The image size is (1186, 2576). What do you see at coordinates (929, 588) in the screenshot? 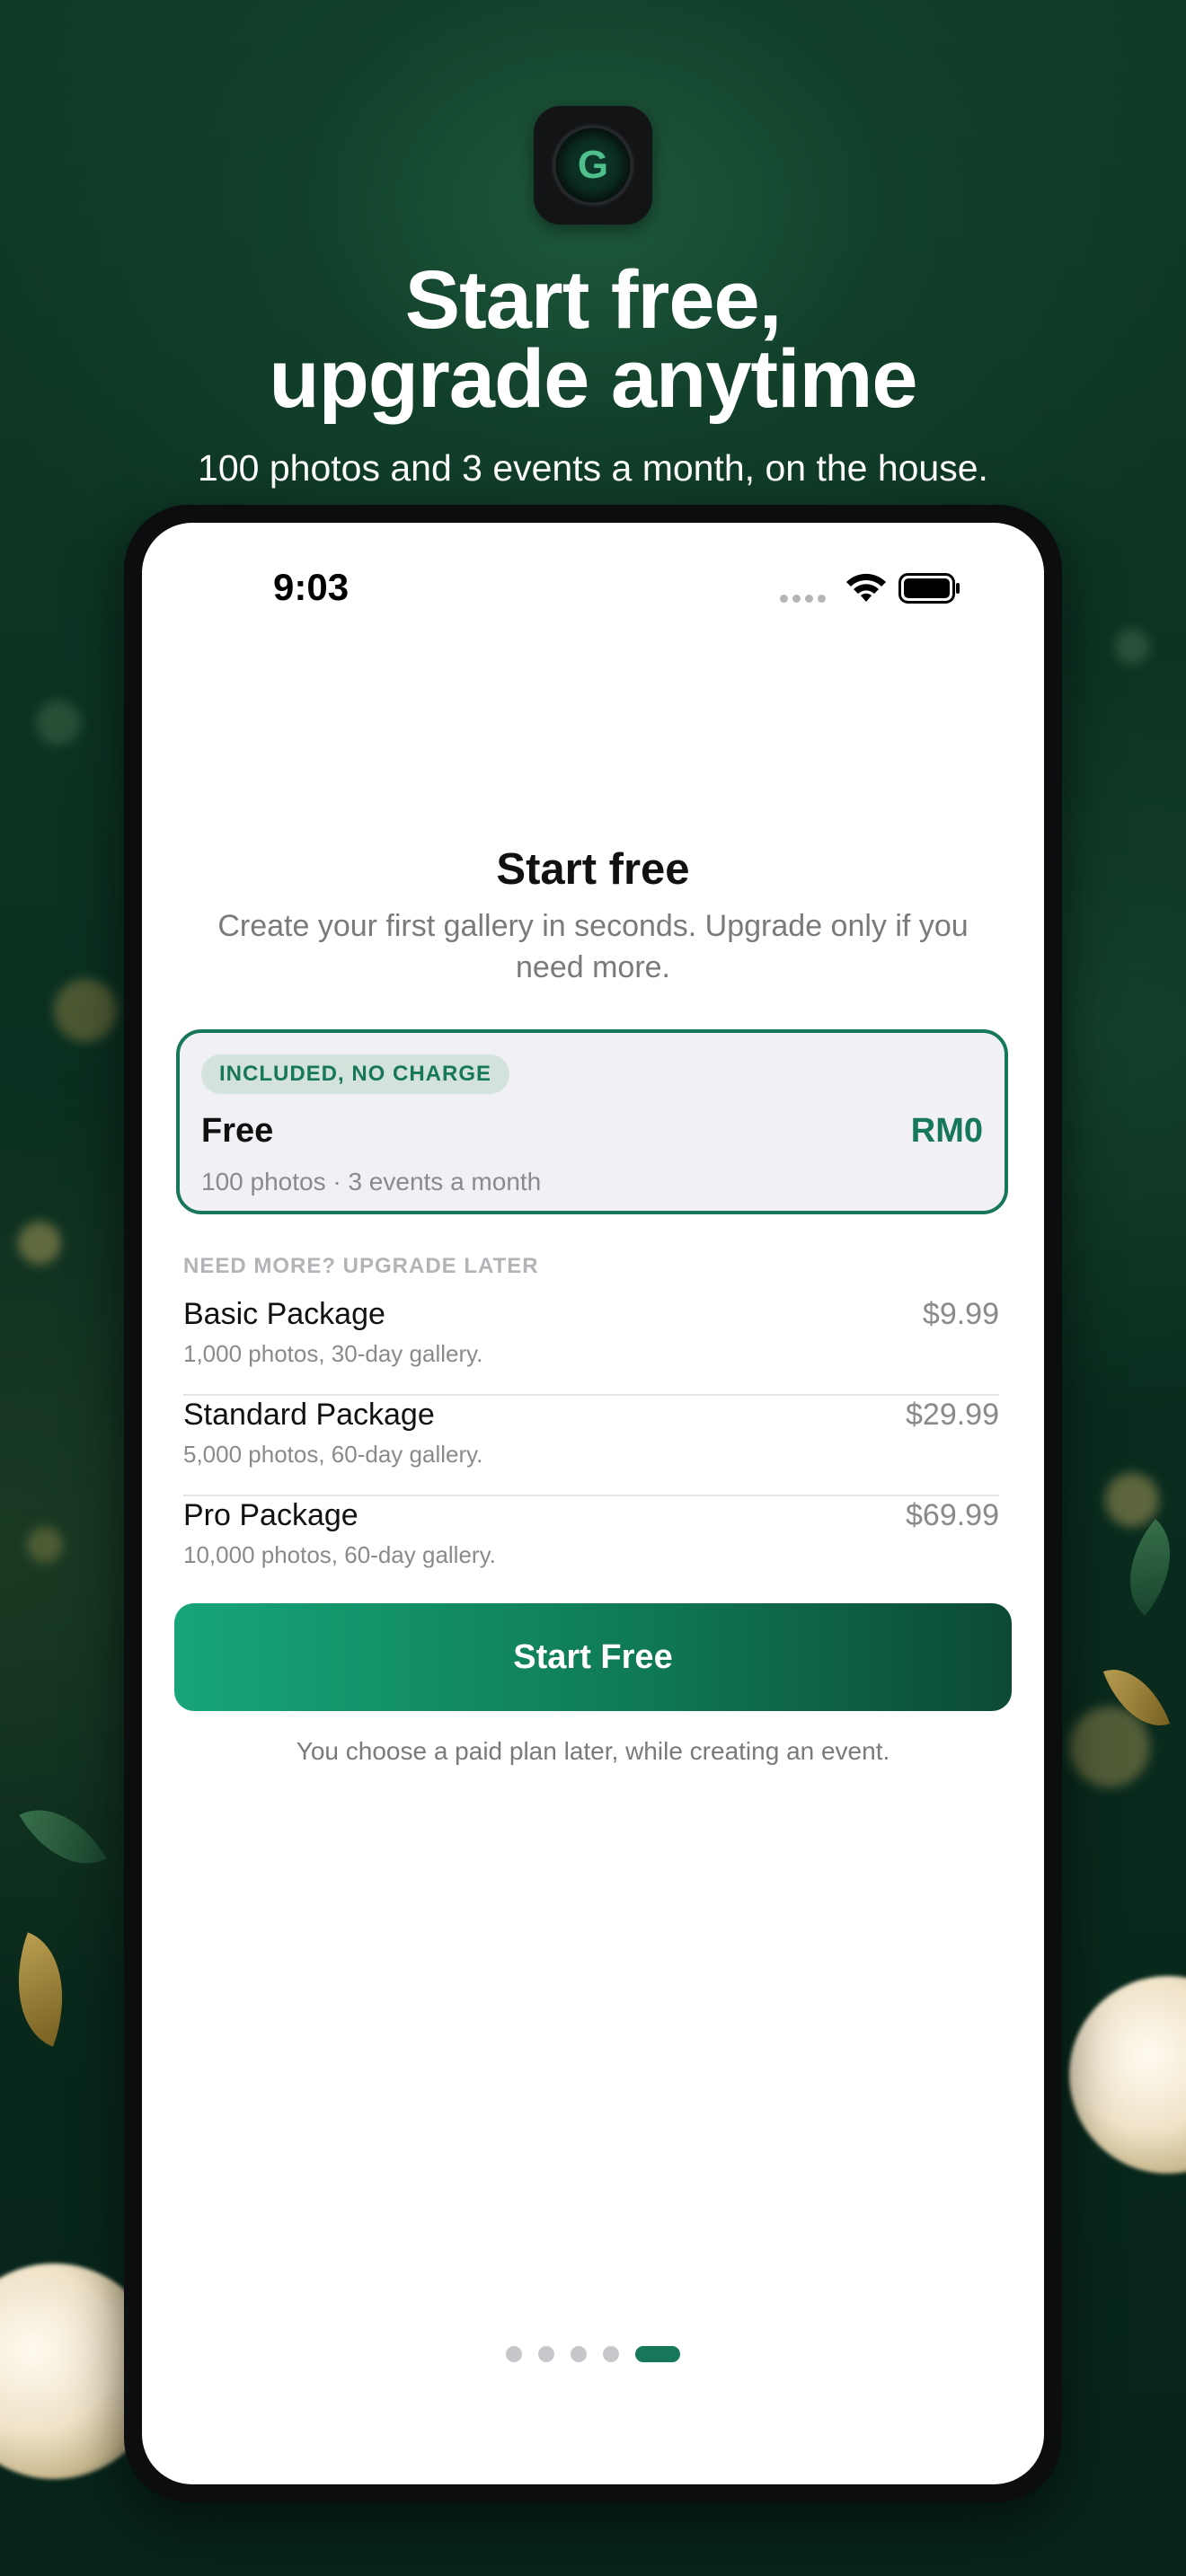
I see `battery-icon` at bounding box center [929, 588].